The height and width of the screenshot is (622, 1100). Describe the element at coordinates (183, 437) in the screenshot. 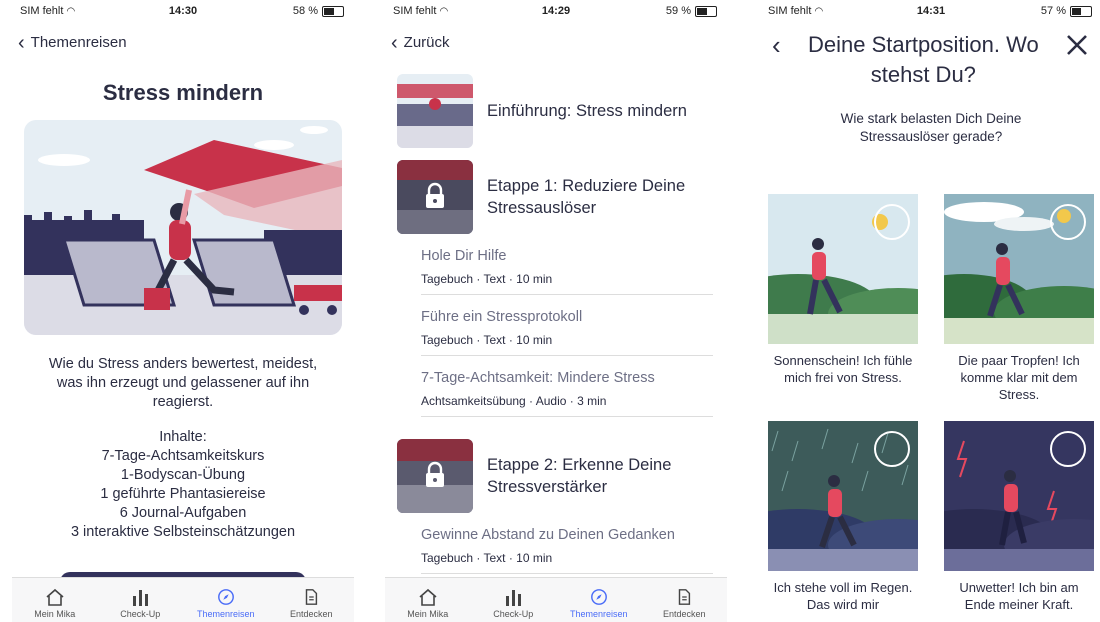

I see `contents-heading: Inhalte:` at that location.